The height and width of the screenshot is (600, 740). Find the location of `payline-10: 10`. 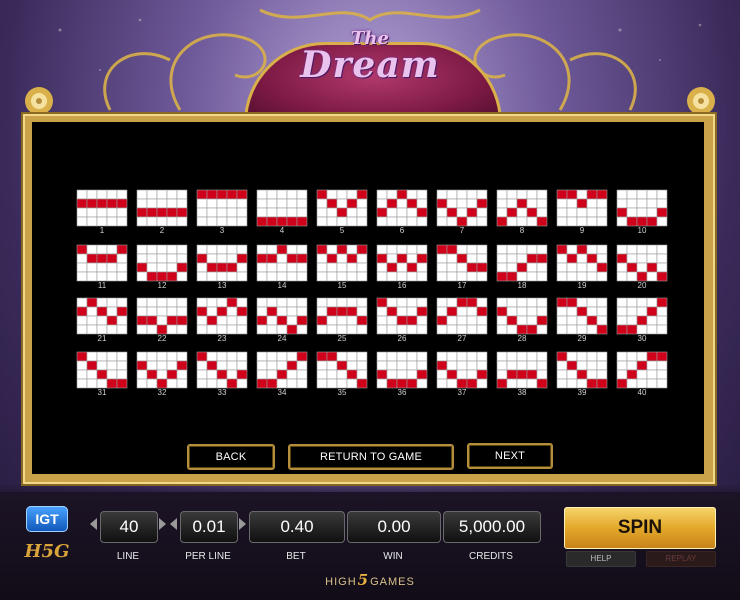

payline-10: 10 is located at coordinates (642, 213).